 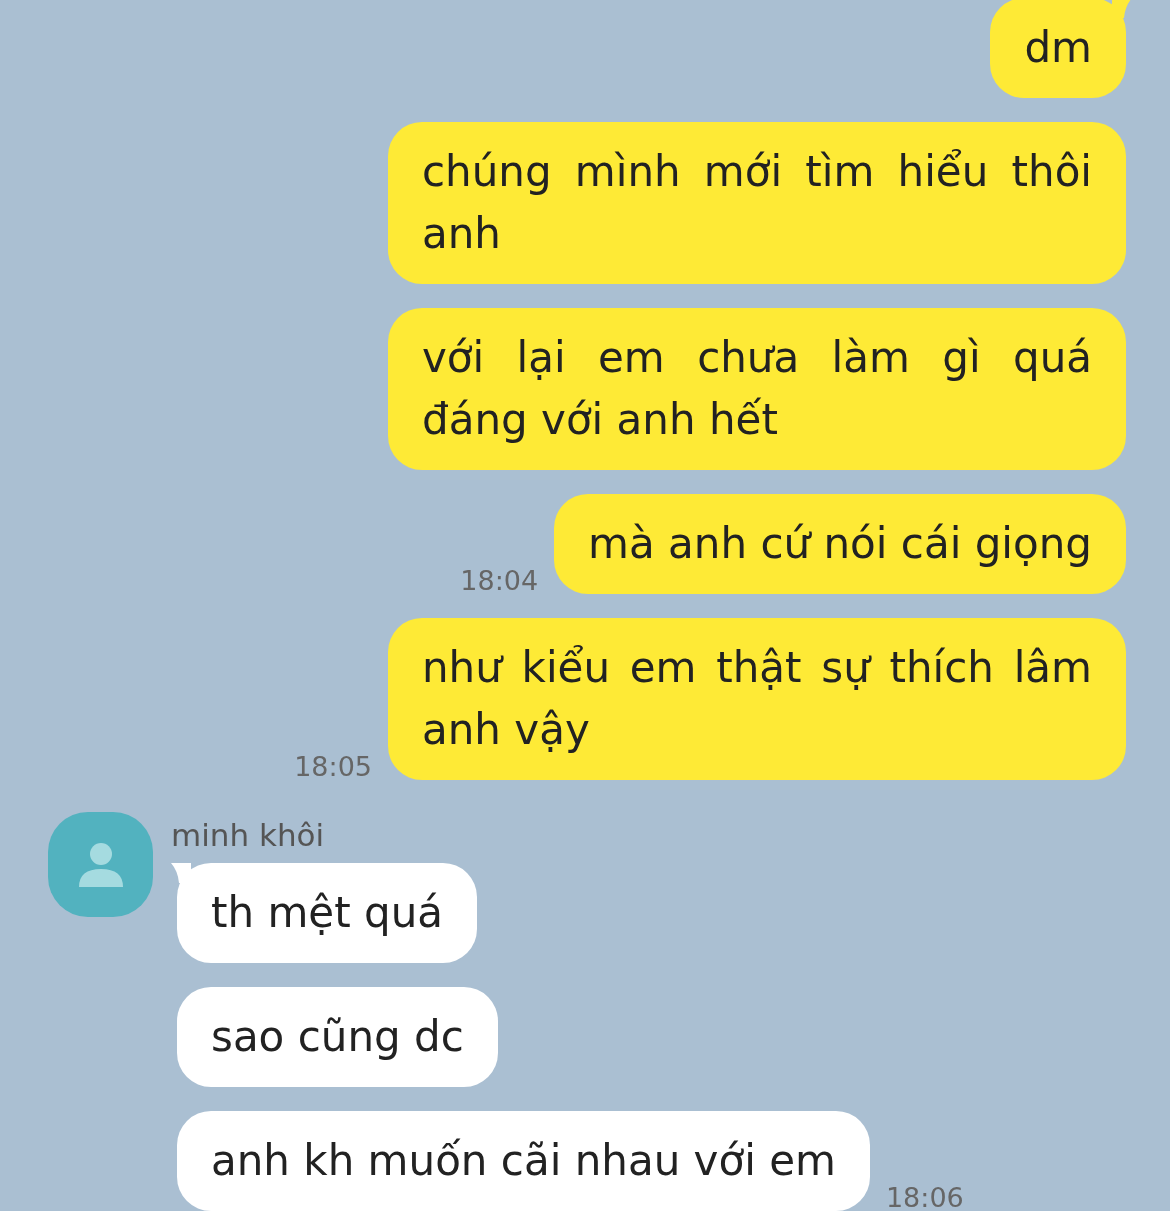 What do you see at coordinates (924, 1197) in the screenshot?
I see `timestamp: 18:06` at bounding box center [924, 1197].